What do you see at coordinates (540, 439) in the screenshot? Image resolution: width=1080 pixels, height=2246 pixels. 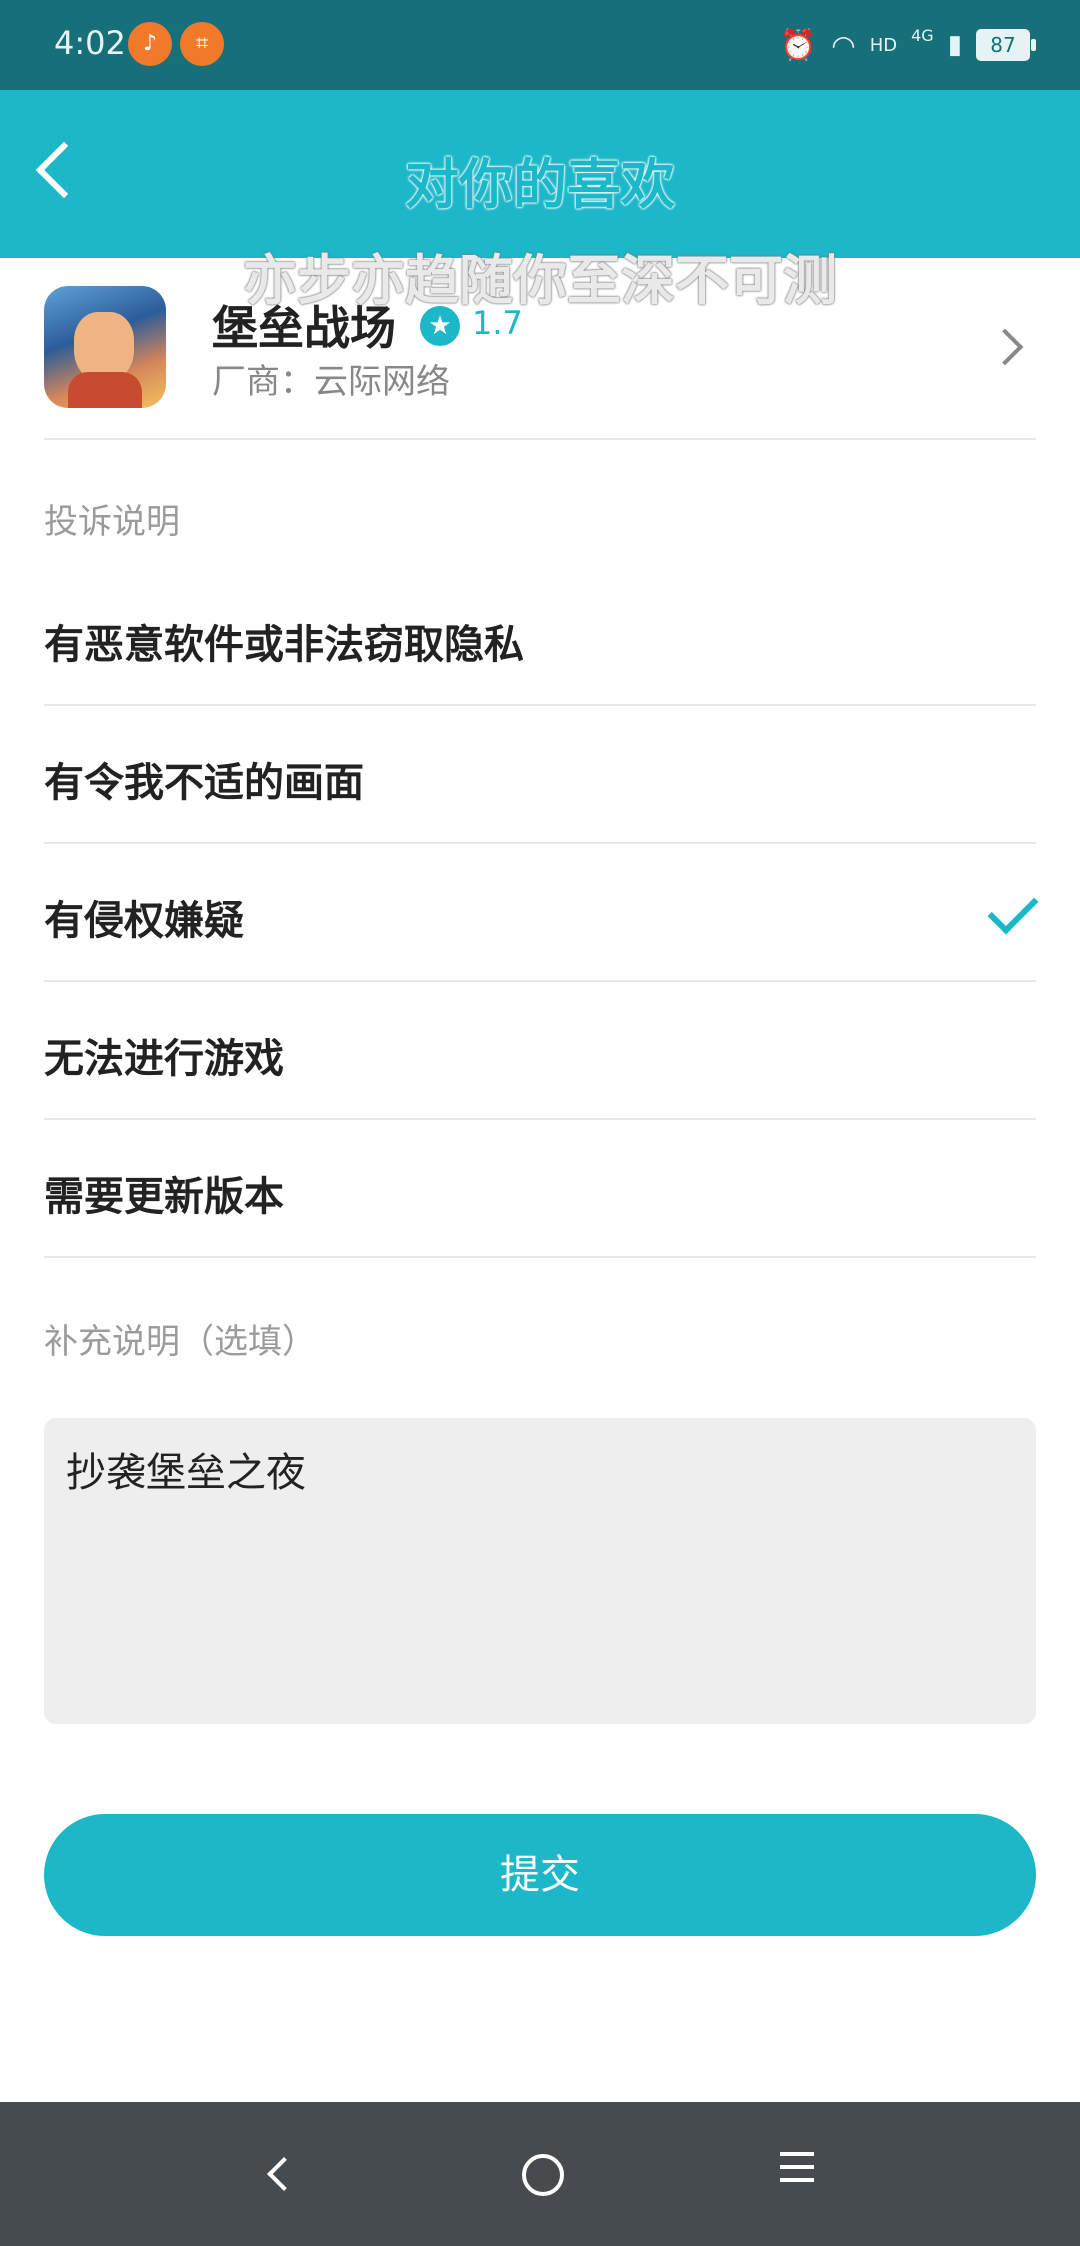 I see `divider` at bounding box center [540, 439].